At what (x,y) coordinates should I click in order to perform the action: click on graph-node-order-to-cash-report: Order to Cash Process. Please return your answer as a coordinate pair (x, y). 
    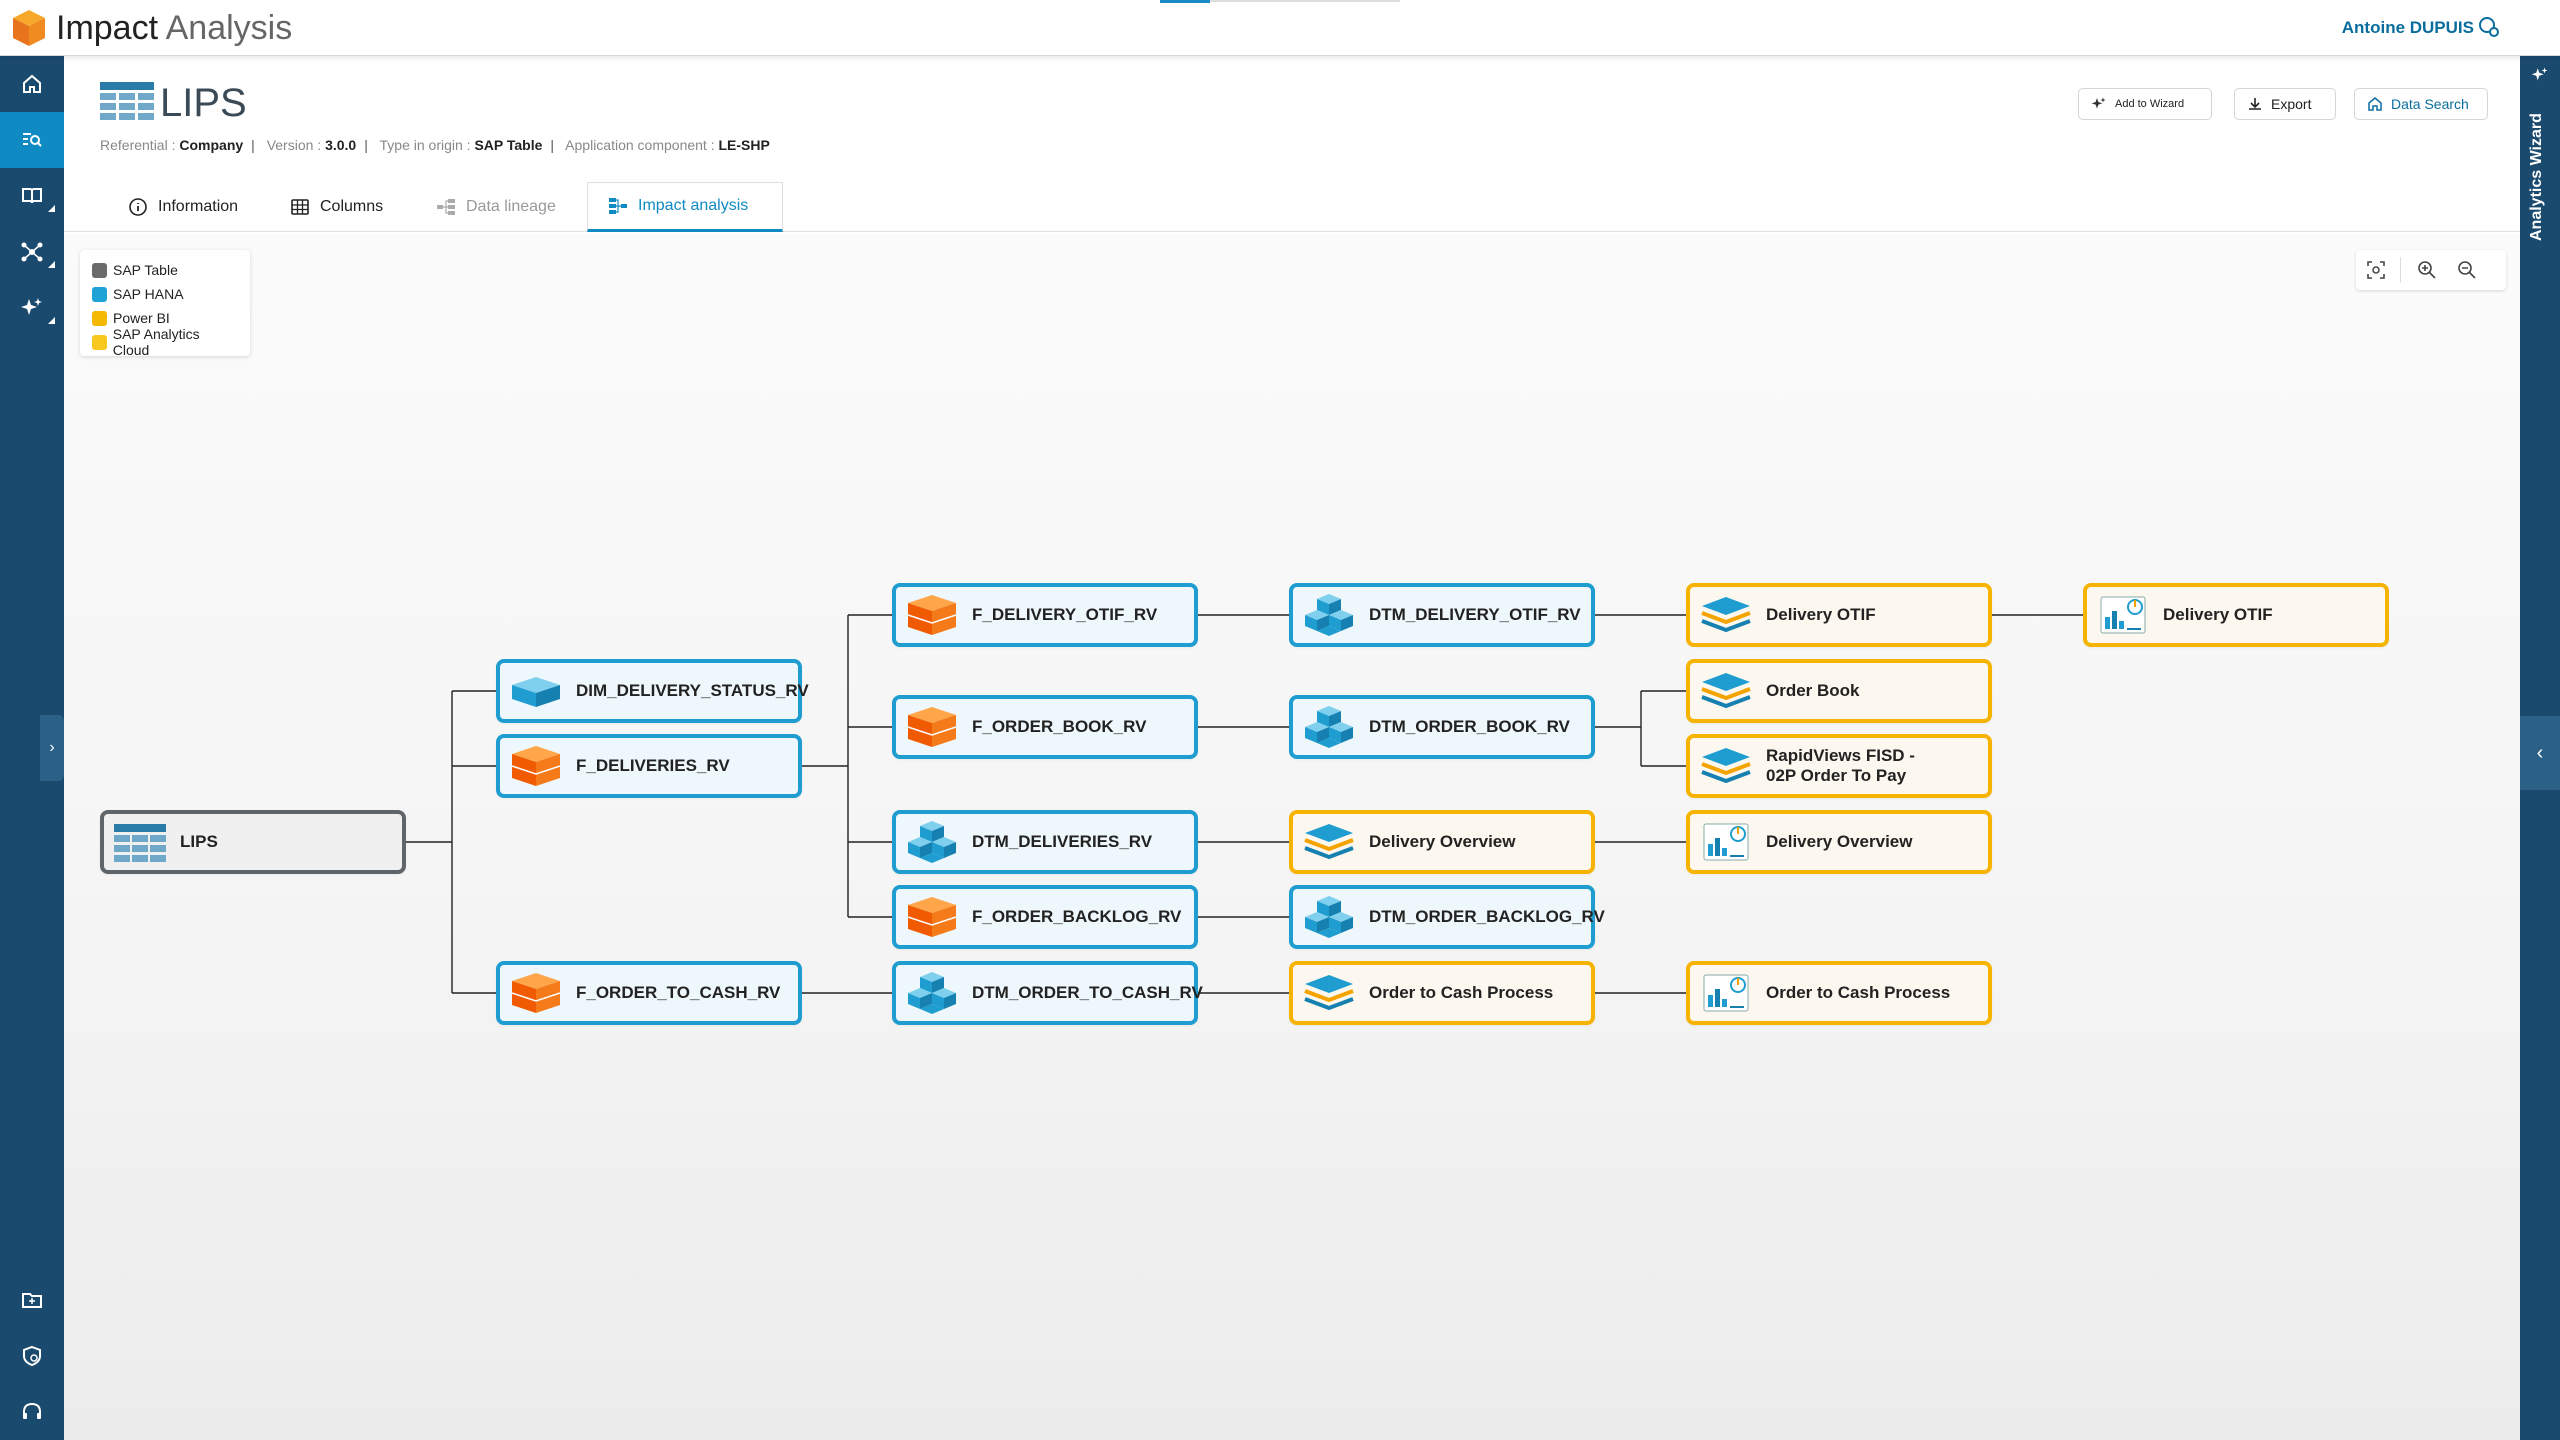
    Looking at the image, I should click on (1839, 993).